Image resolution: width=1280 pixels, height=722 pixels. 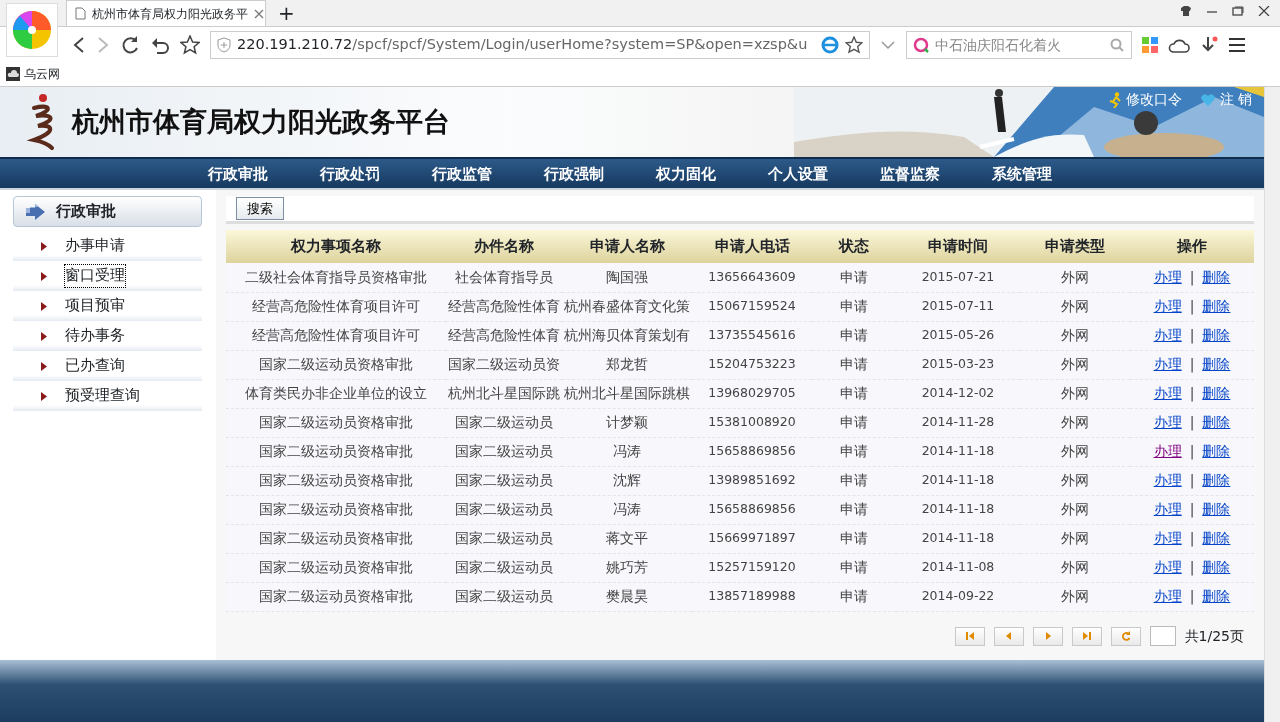 What do you see at coordinates (627, 422) in the screenshot?
I see `table-cell: 计梦颖` at bounding box center [627, 422].